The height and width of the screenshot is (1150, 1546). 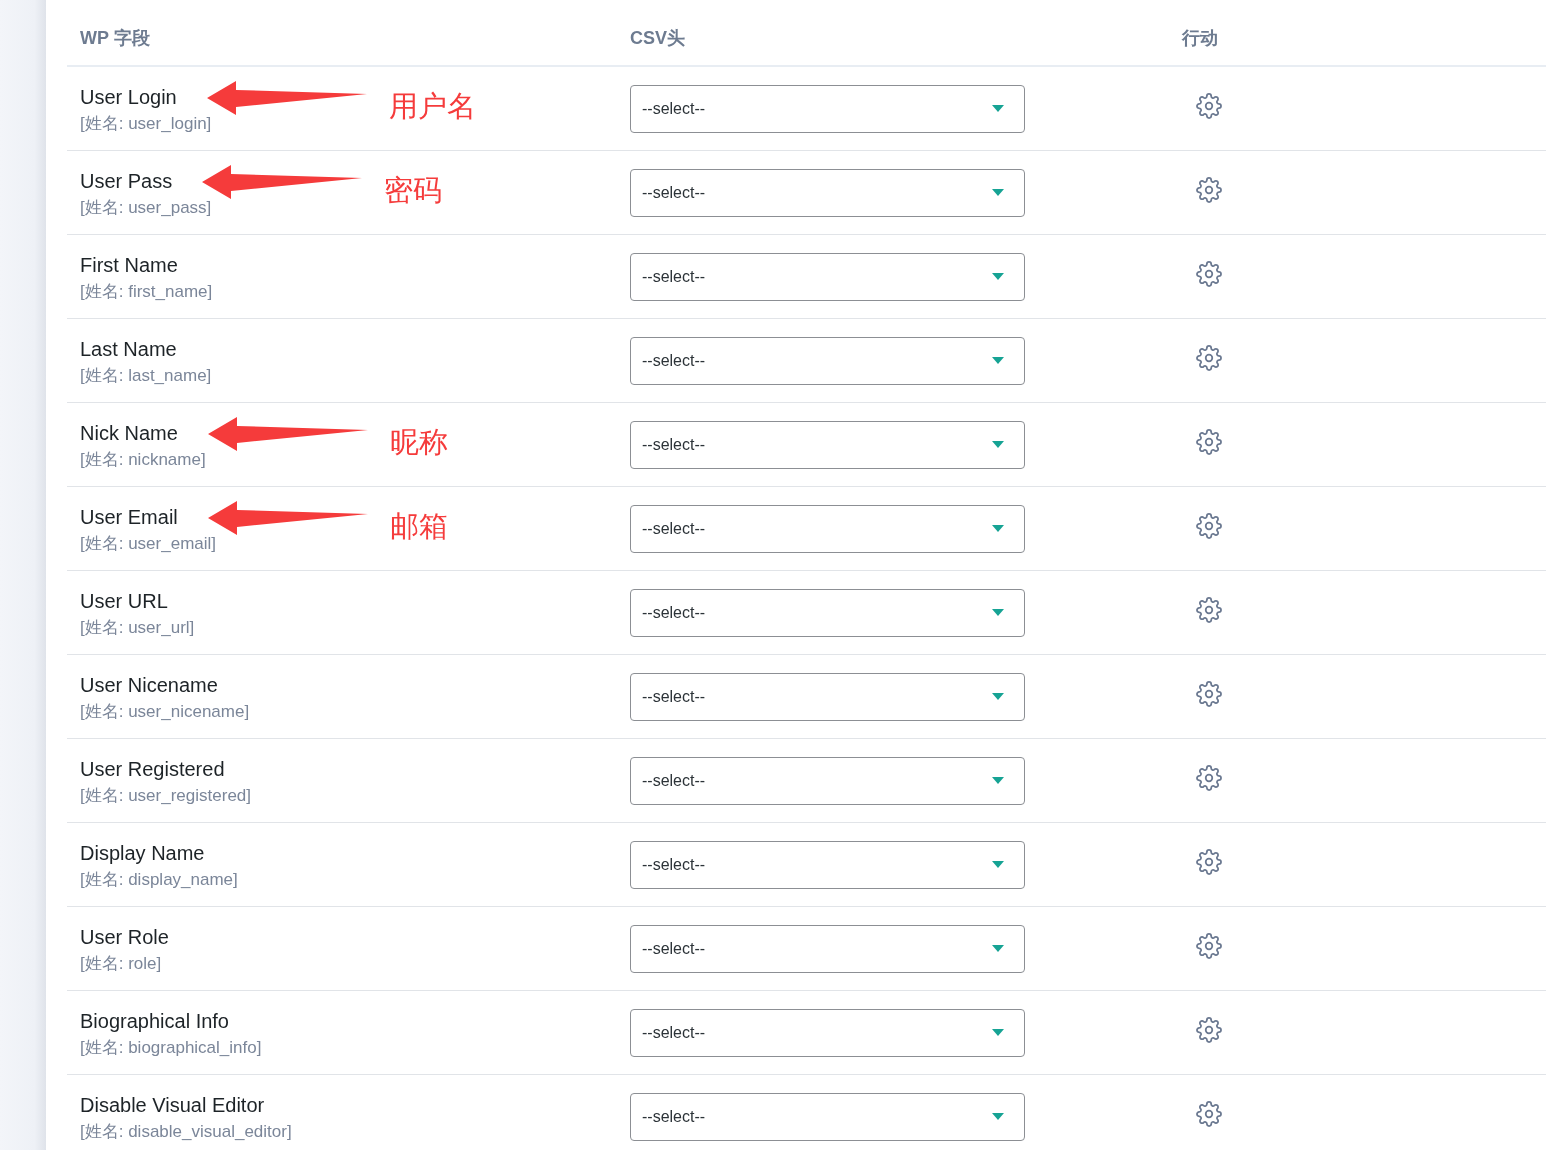 What do you see at coordinates (186, 1131) in the screenshot?
I see `field-key: [姓名: disable_visual_editor]` at bounding box center [186, 1131].